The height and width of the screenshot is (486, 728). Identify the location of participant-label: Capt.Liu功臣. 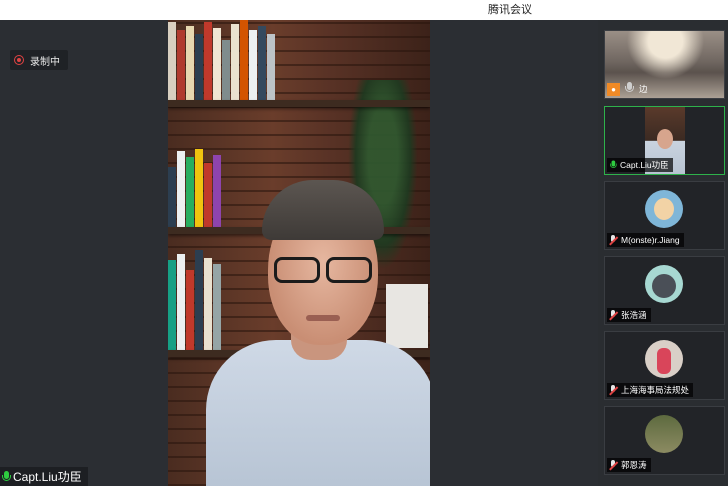
(640, 165).